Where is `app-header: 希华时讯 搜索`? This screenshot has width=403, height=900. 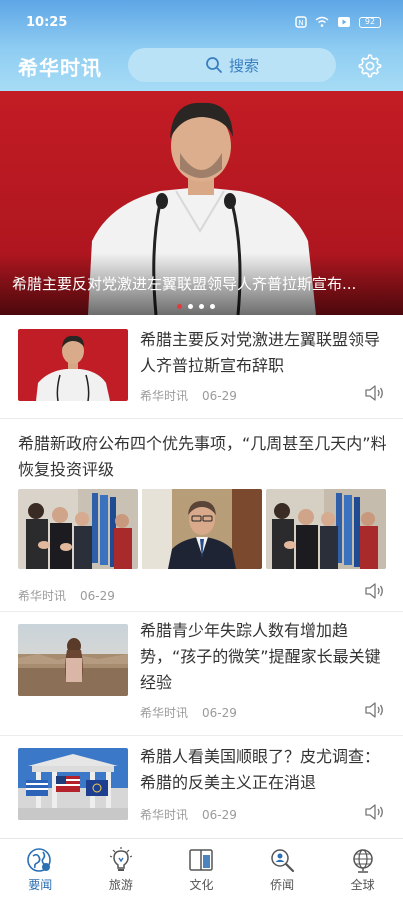
app-header: 希华时讯 搜索 is located at coordinates (201, 67).